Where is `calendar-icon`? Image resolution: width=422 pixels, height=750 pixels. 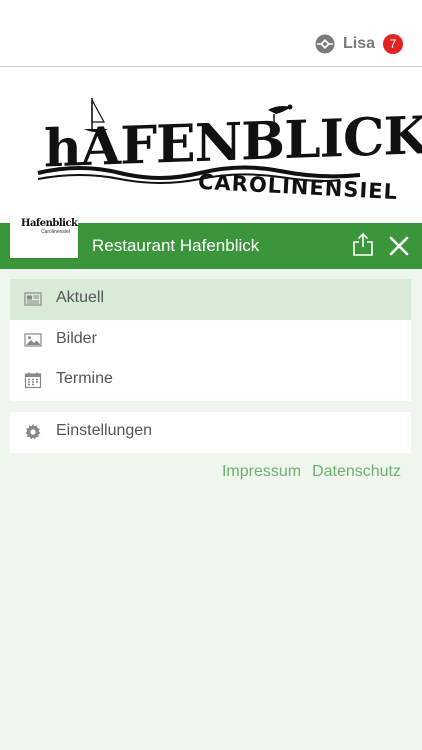 calendar-icon is located at coordinates (33, 380).